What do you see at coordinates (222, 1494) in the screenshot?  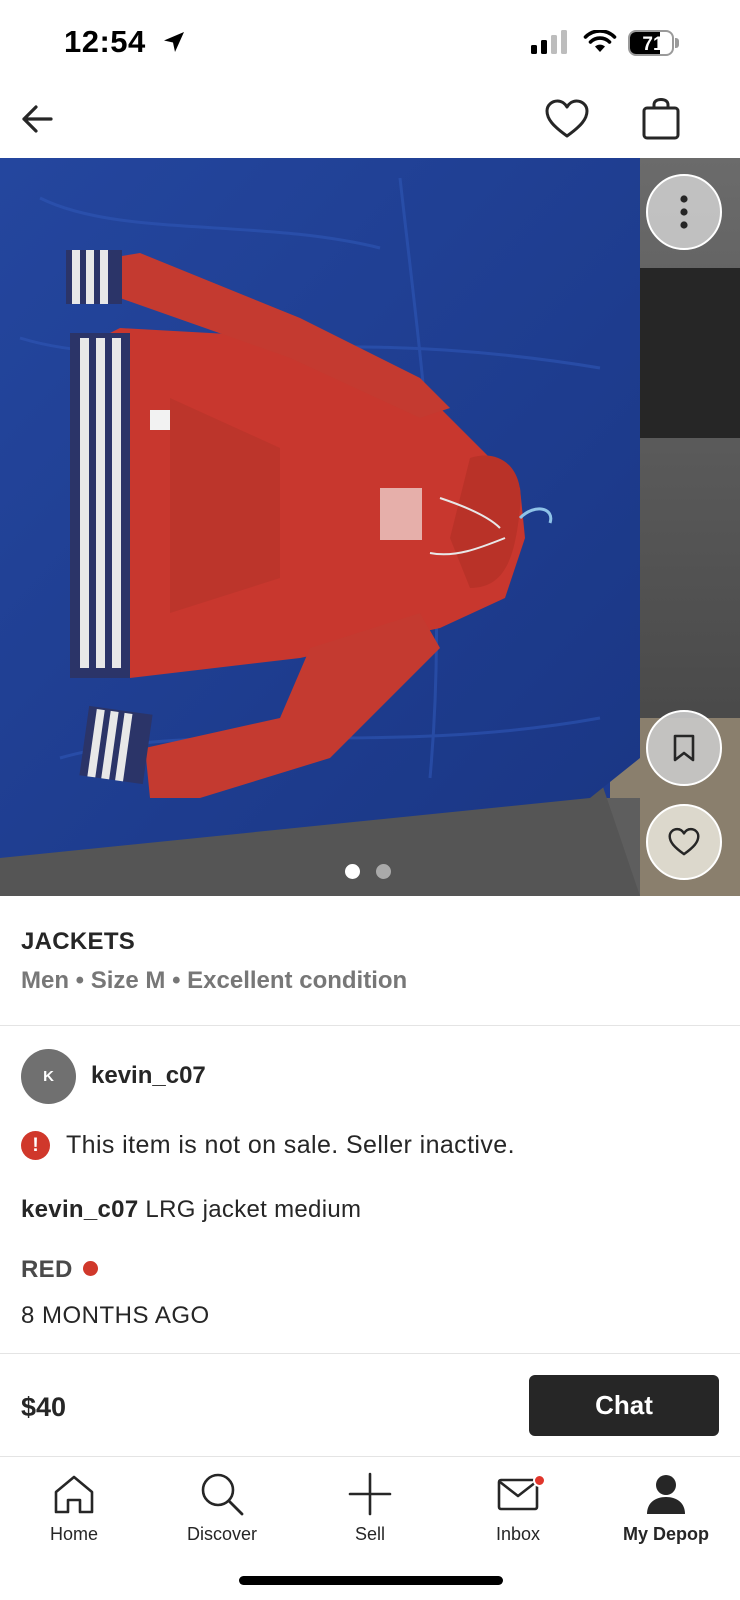 I see `search-icon` at bounding box center [222, 1494].